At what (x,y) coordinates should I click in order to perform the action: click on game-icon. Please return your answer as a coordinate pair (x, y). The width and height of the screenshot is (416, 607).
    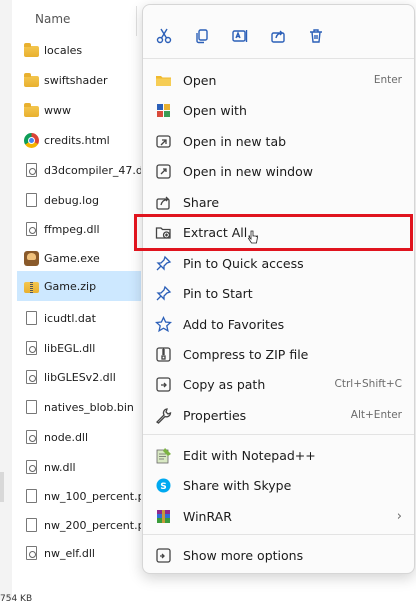
    Looking at the image, I should click on (31, 258).